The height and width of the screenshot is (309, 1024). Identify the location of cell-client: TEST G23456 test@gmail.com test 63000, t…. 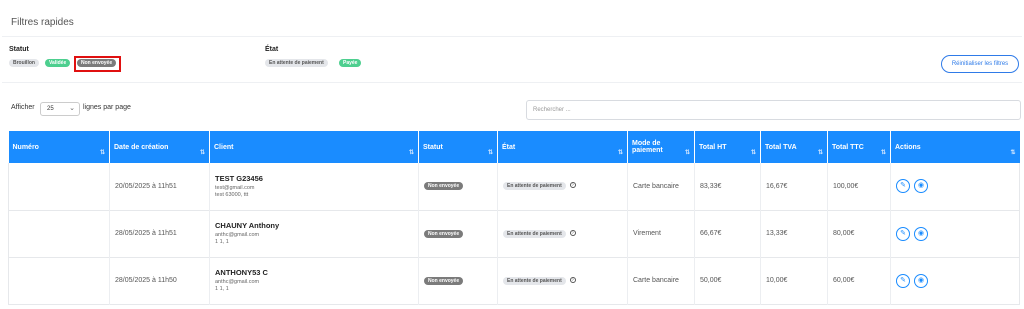
(314, 186).